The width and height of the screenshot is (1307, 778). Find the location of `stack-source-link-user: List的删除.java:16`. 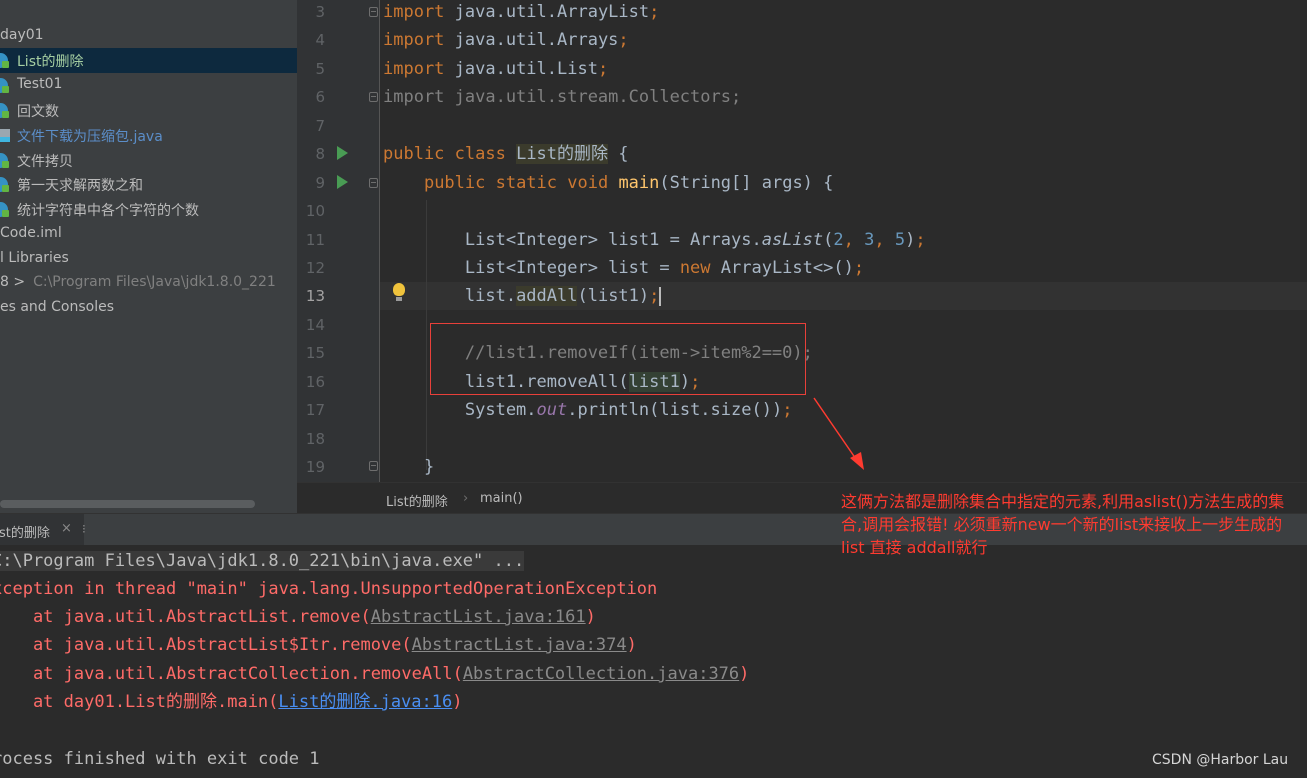

stack-source-link-user: List的删除.java:16 is located at coordinates (365, 702).